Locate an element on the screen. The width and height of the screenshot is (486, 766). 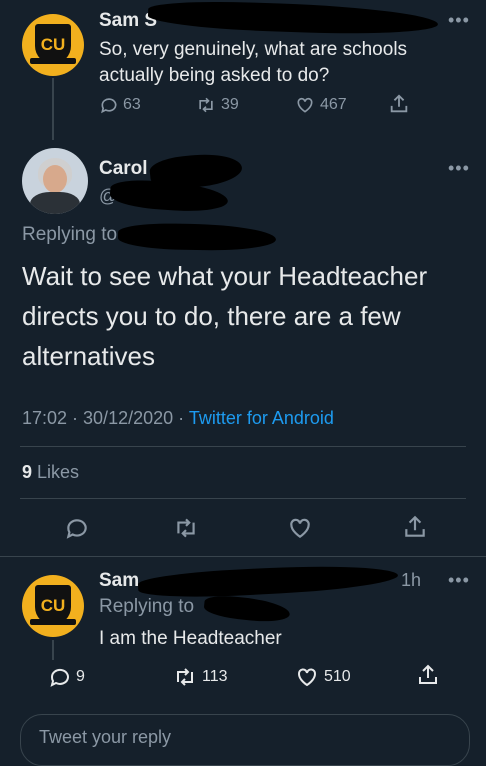
avatar is located at coordinates (55, 181).